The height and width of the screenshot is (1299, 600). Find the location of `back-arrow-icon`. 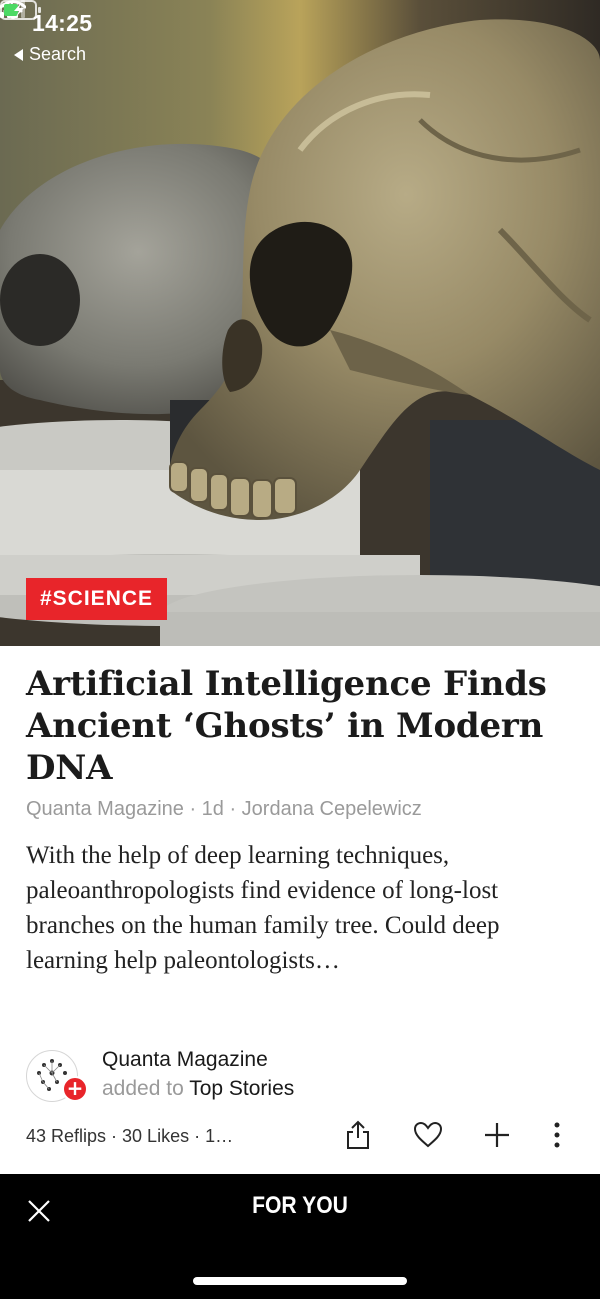

back-arrow-icon is located at coordinates (18, 54).